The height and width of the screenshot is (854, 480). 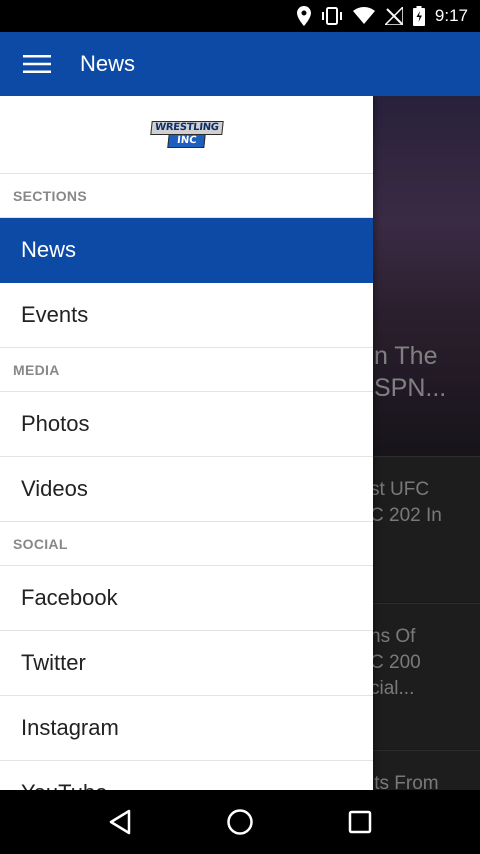 I want to click on battery-icon, so click(x=418, y=16).